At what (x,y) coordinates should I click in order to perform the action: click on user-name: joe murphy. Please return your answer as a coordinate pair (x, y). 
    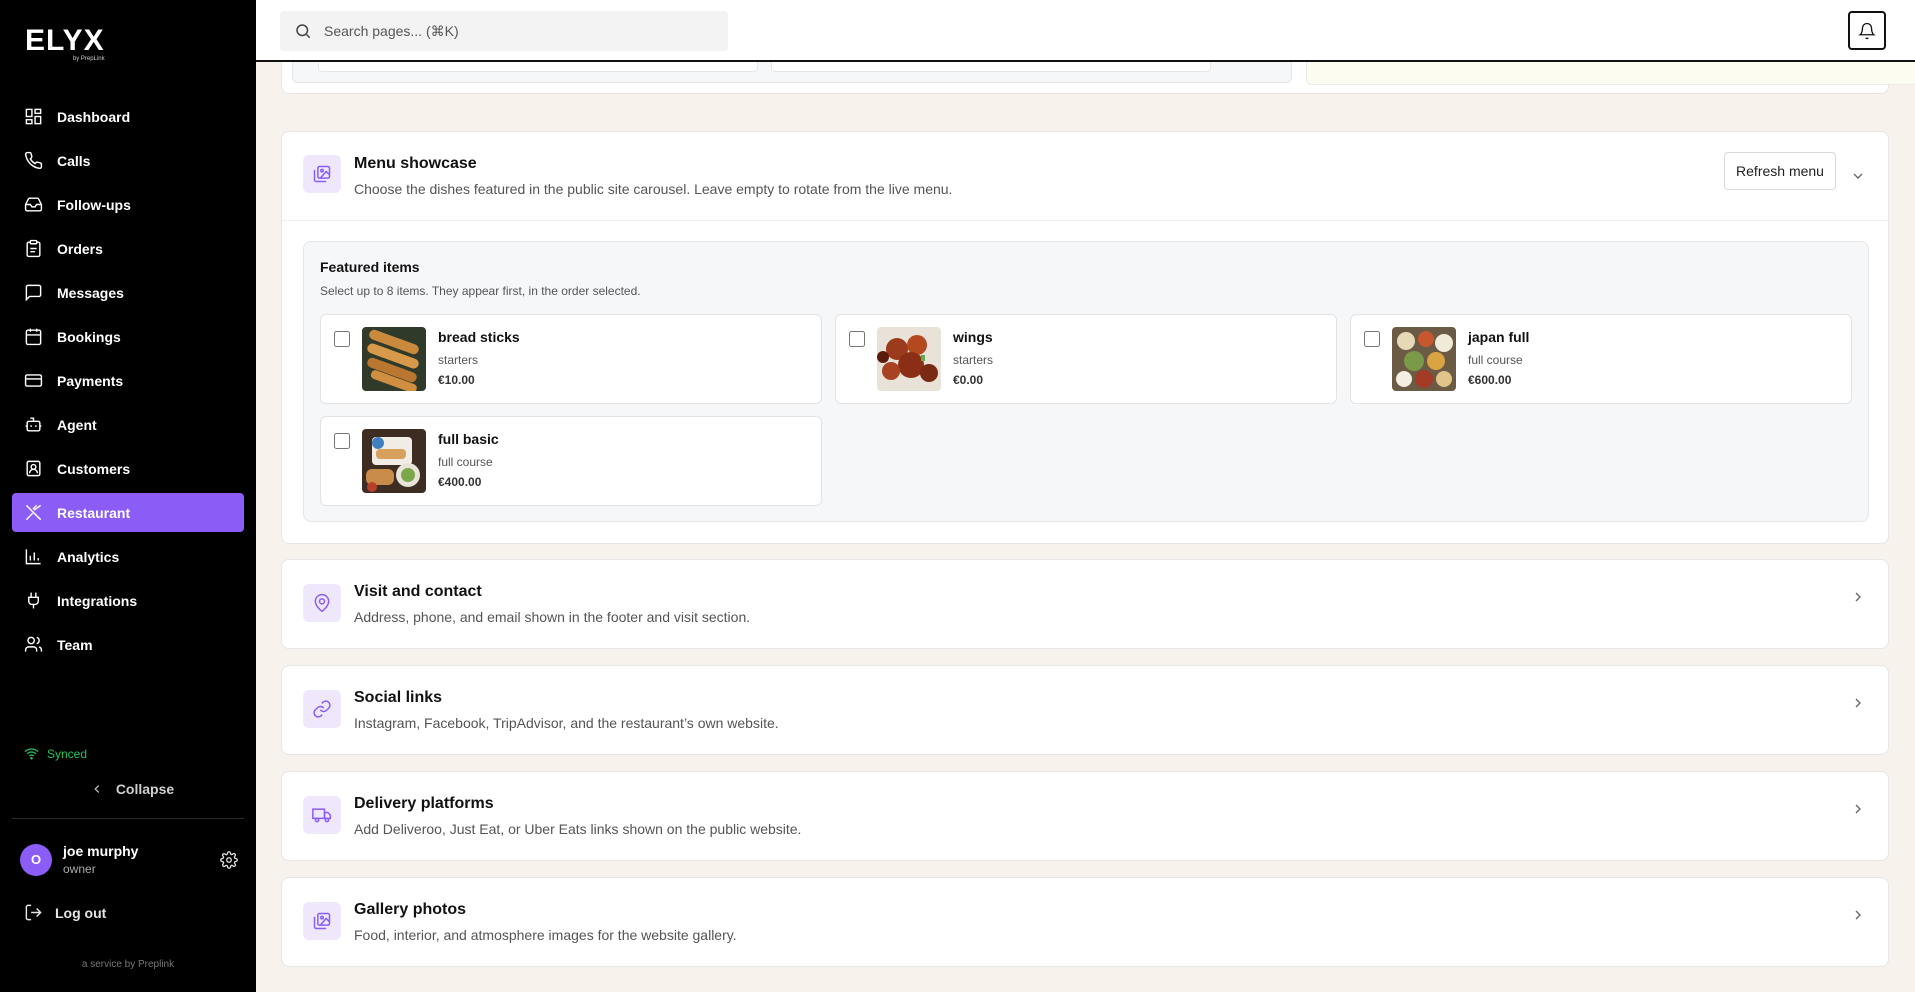
    Looking at the image, I should click on (101, 851).